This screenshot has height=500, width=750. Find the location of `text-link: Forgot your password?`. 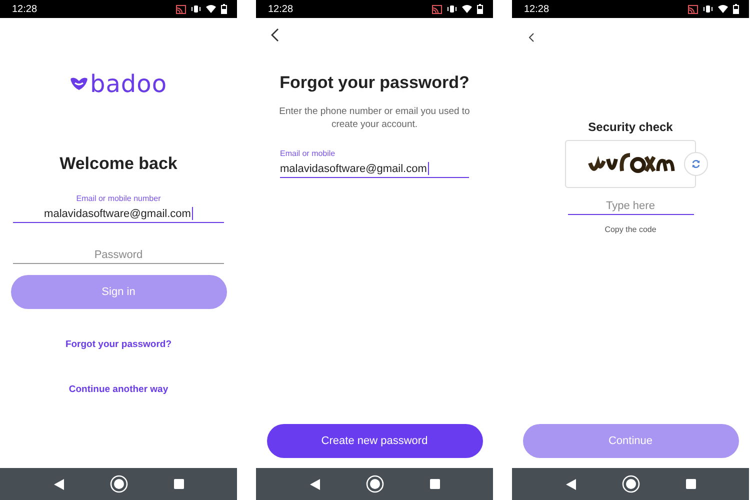

text-link: Forgot your password? is located at coordinates (118, 344).